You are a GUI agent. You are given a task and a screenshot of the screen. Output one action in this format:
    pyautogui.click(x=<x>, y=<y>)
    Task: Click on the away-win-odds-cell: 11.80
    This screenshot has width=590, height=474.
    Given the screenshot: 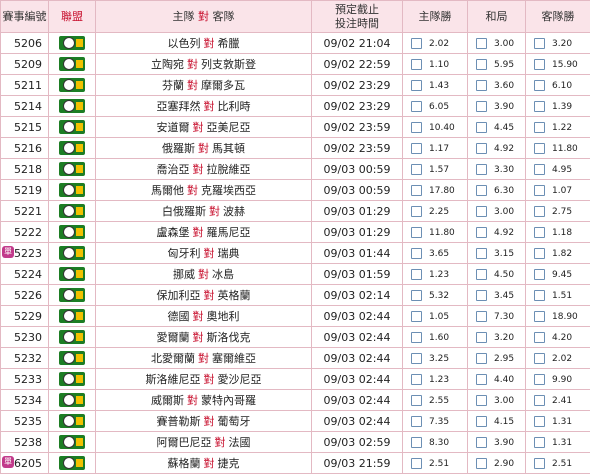 What is the action you would take?
    pyautogui.click(x=558, y=148)
    